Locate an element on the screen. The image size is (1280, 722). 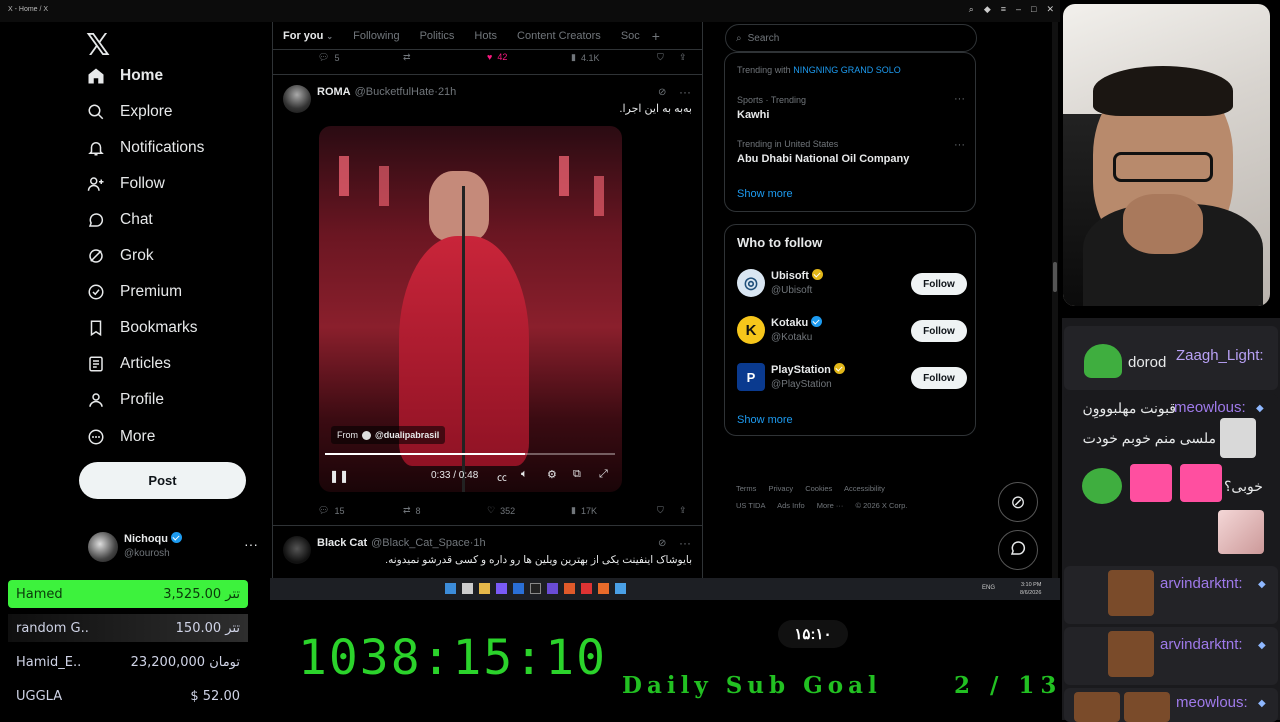
nav-follow: Follow is located at coordinates (125, 184).